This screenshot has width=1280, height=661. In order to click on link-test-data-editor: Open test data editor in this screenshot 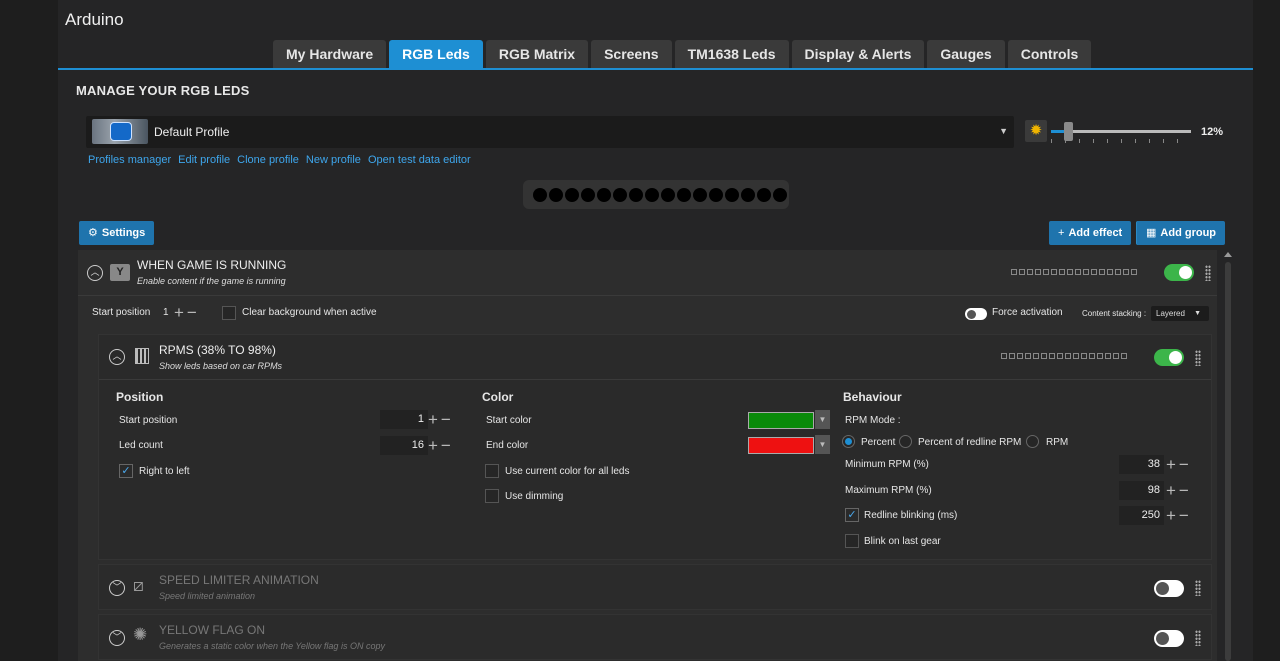, I will do `click(419, 160)`.